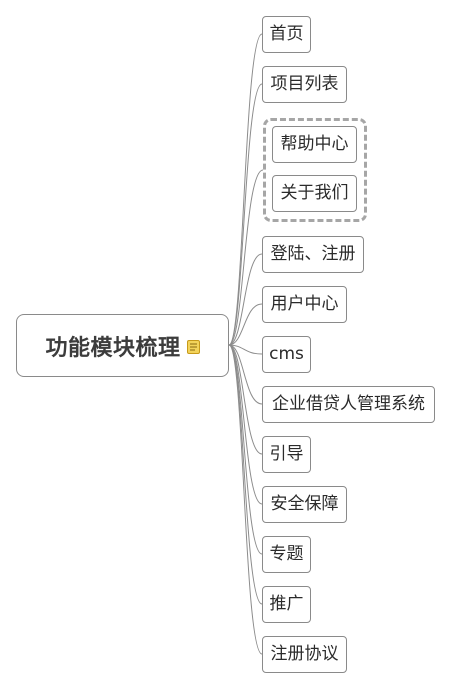 Image resolution: width=451 pixels, height=690 pixels. What do you see at coordinates (348, 404) in the screenshot?
I see `topic-enterprise-loan-system: 企业借贷人管理系统` at bounding box center [348, 404].